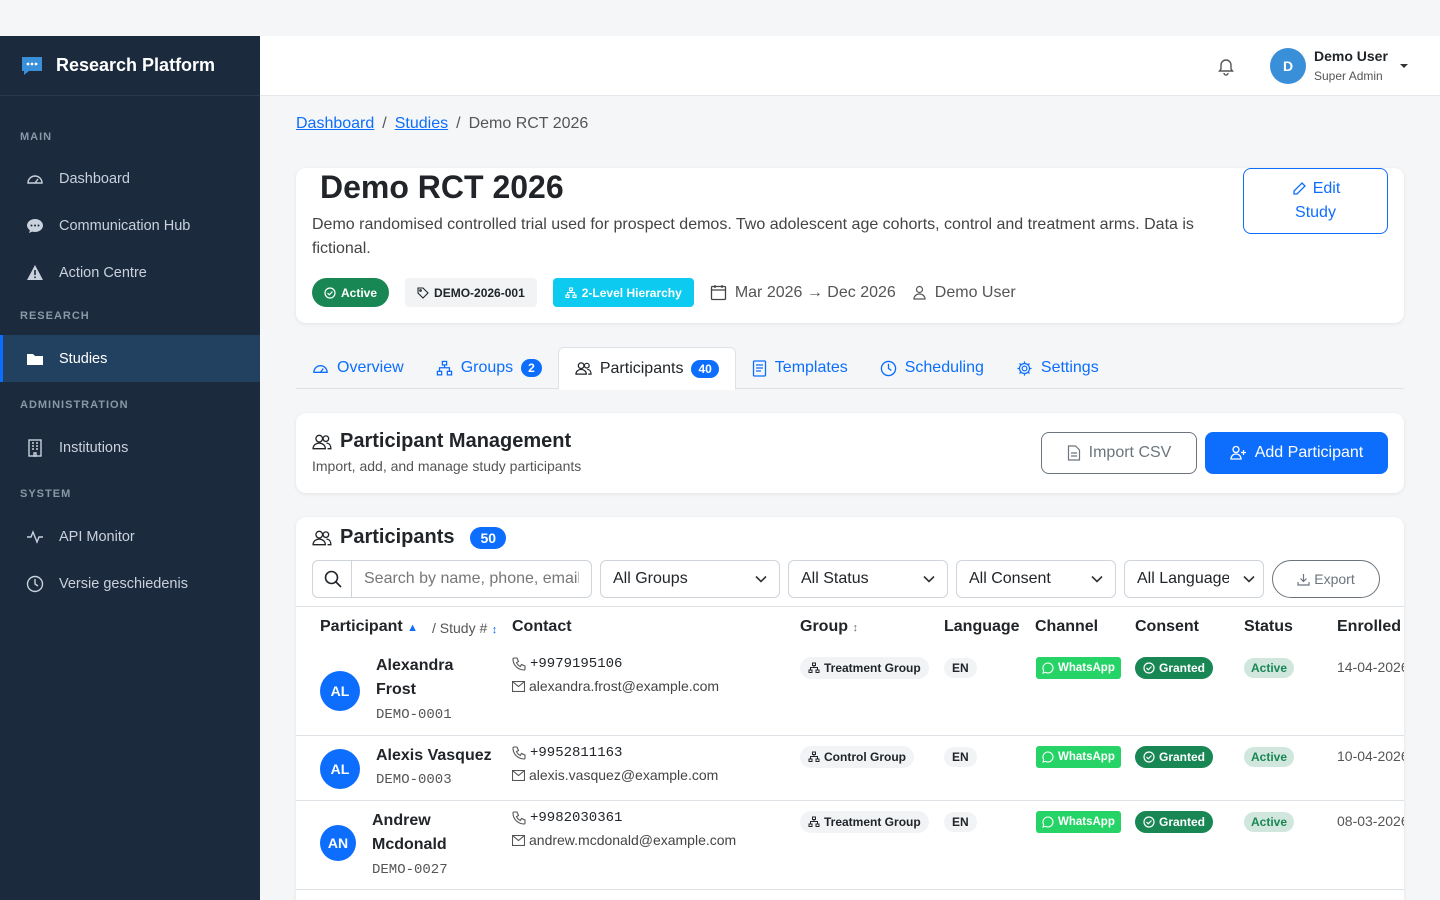  Describe the element at coordinates (528, 123) in the screenshot. I see `breadcrumb-current: Demo RCT 2026` at that location.